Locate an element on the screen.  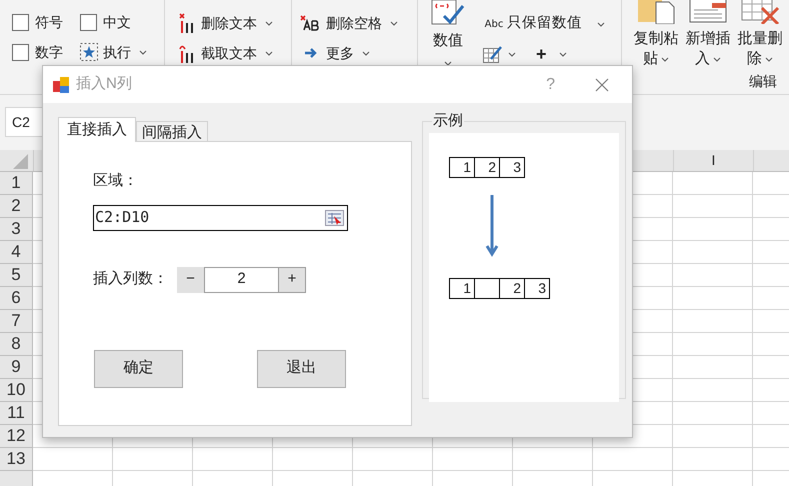
tab: 间隔插入 is located at coordinates (172, 131).